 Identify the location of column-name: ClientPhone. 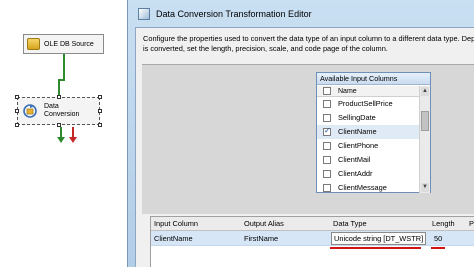
(358, 145).